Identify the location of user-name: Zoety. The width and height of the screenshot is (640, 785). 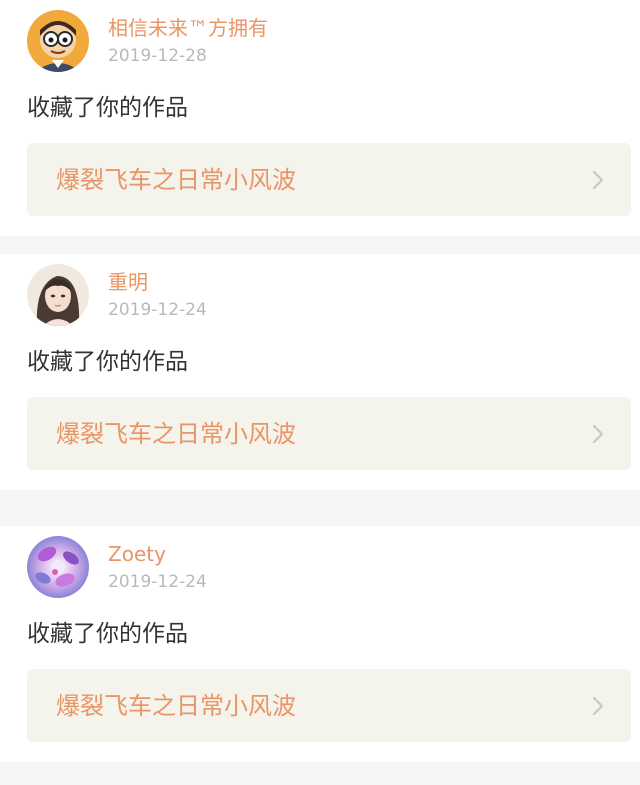
(137, 554).